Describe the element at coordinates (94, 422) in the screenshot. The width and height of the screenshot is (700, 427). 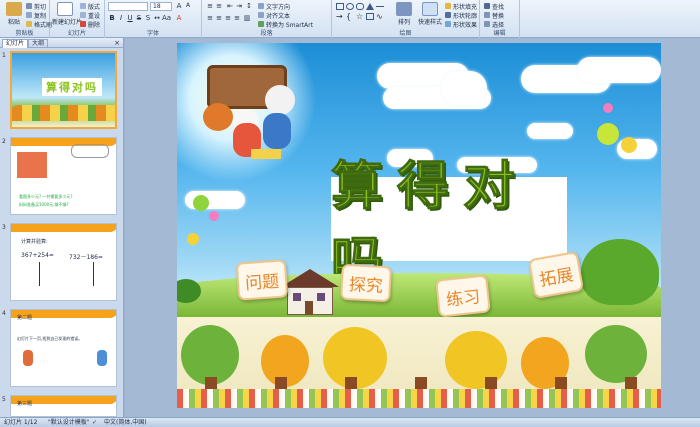
I see `spellcheck-icon: ✓` at that location.